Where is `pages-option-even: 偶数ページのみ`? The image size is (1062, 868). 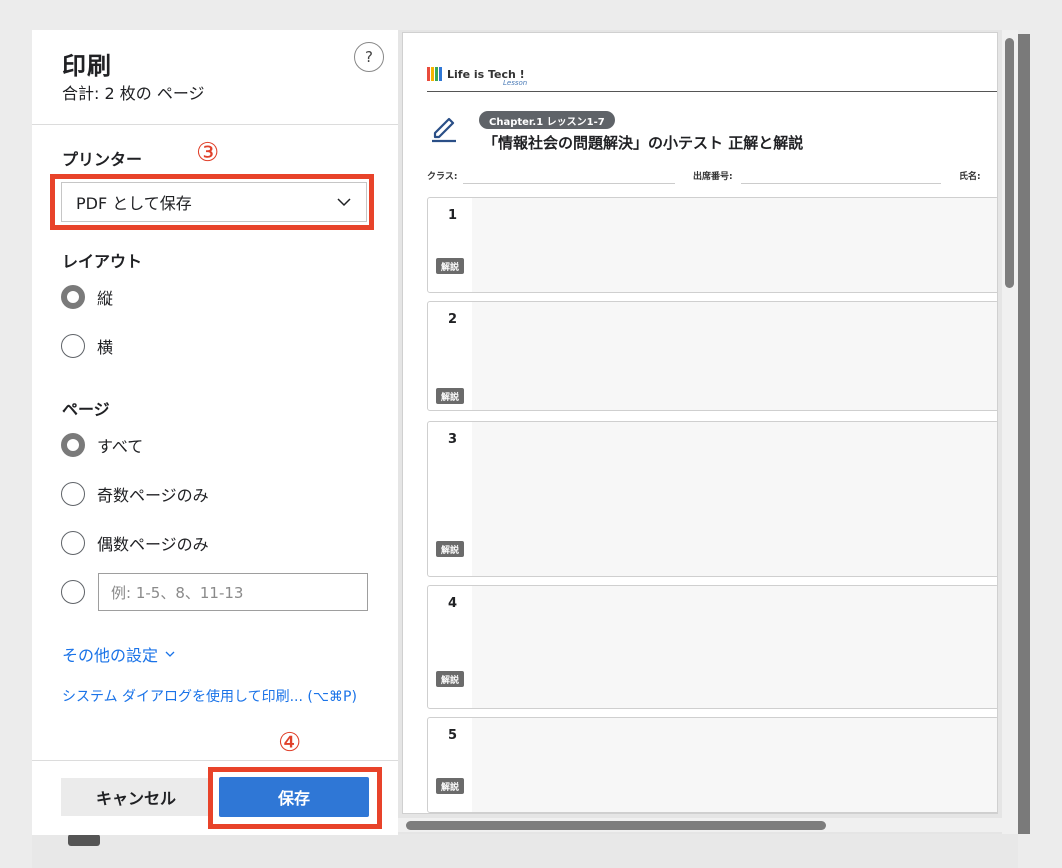
pages-option-even: 偶数ページのみ is located at coordinates (135, 543).